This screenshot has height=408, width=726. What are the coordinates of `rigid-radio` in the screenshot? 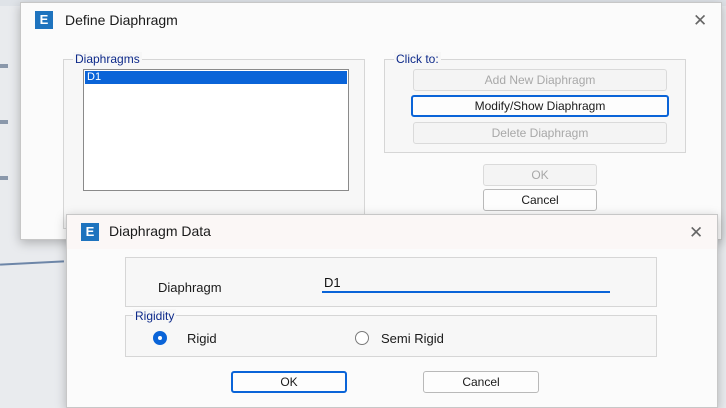 It's located at (160, 338).